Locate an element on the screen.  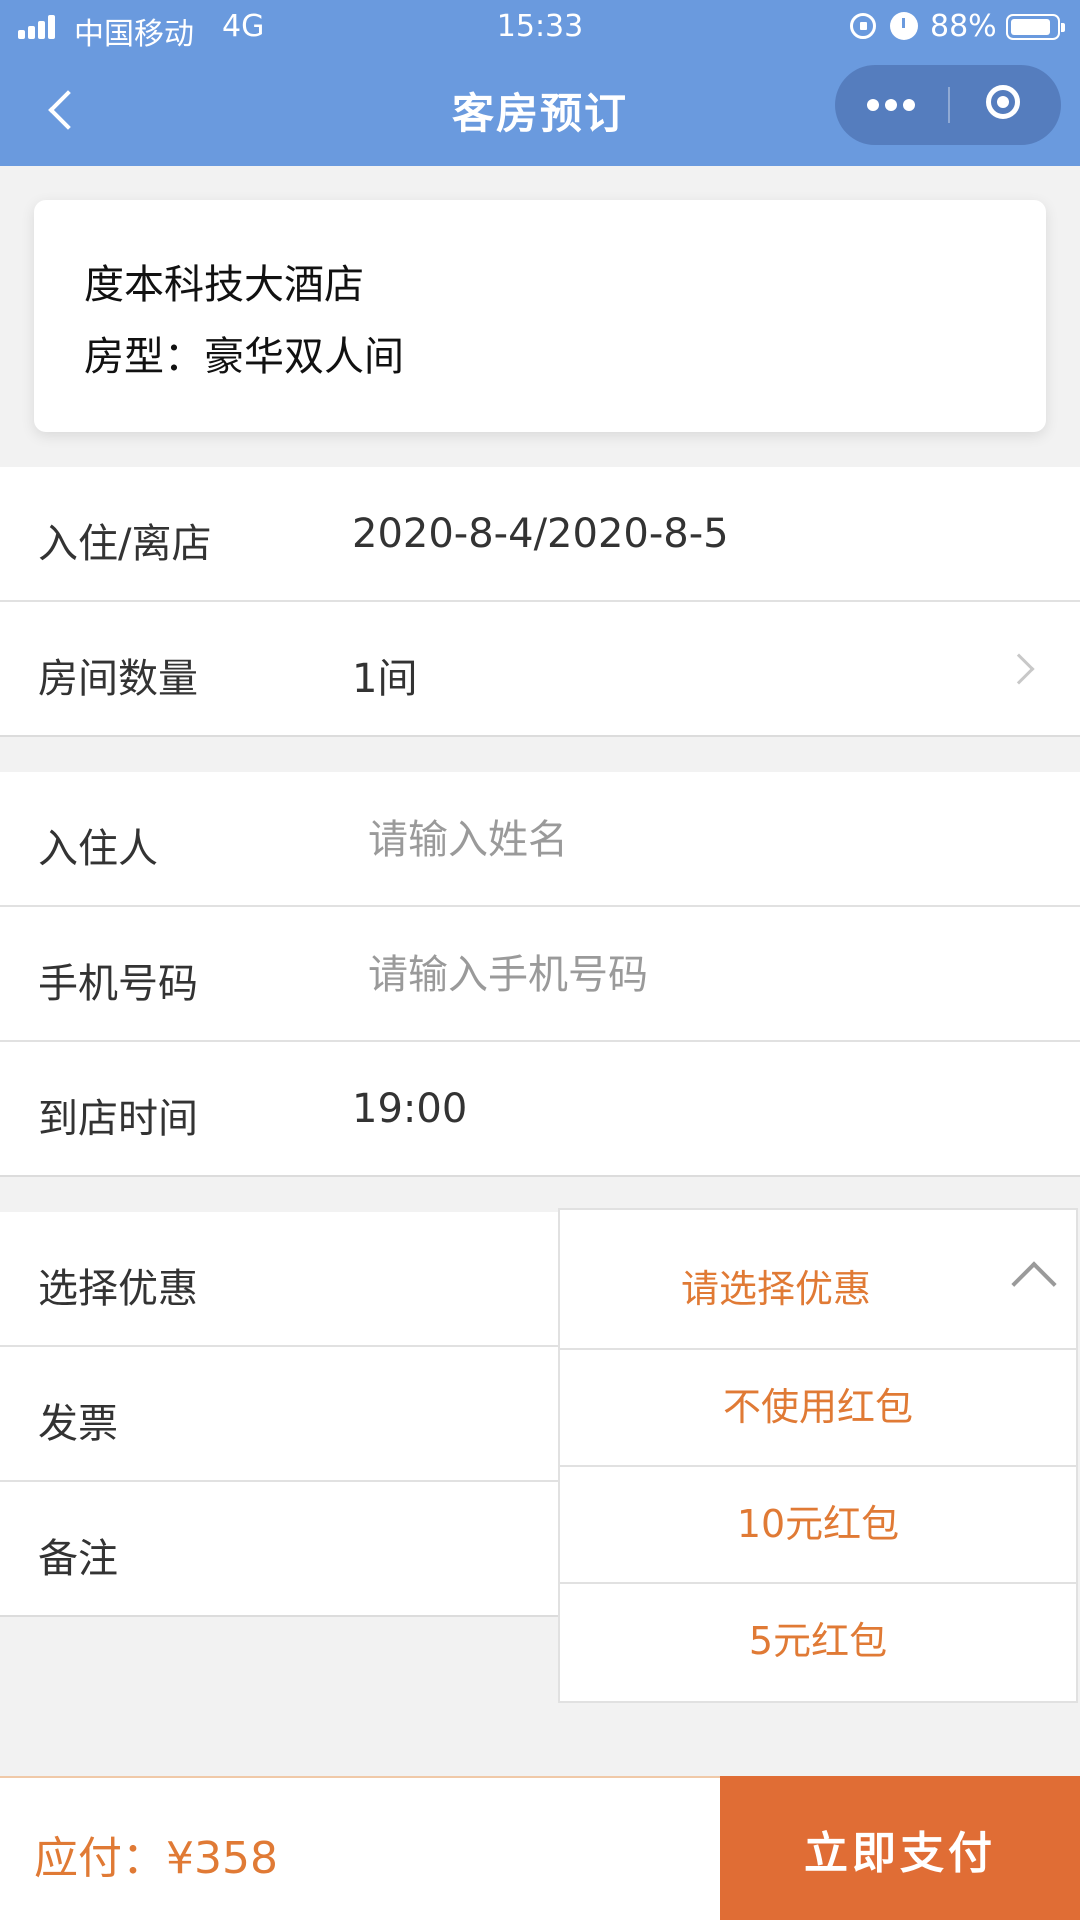
target-icon is located at coordinates (1005, 105).